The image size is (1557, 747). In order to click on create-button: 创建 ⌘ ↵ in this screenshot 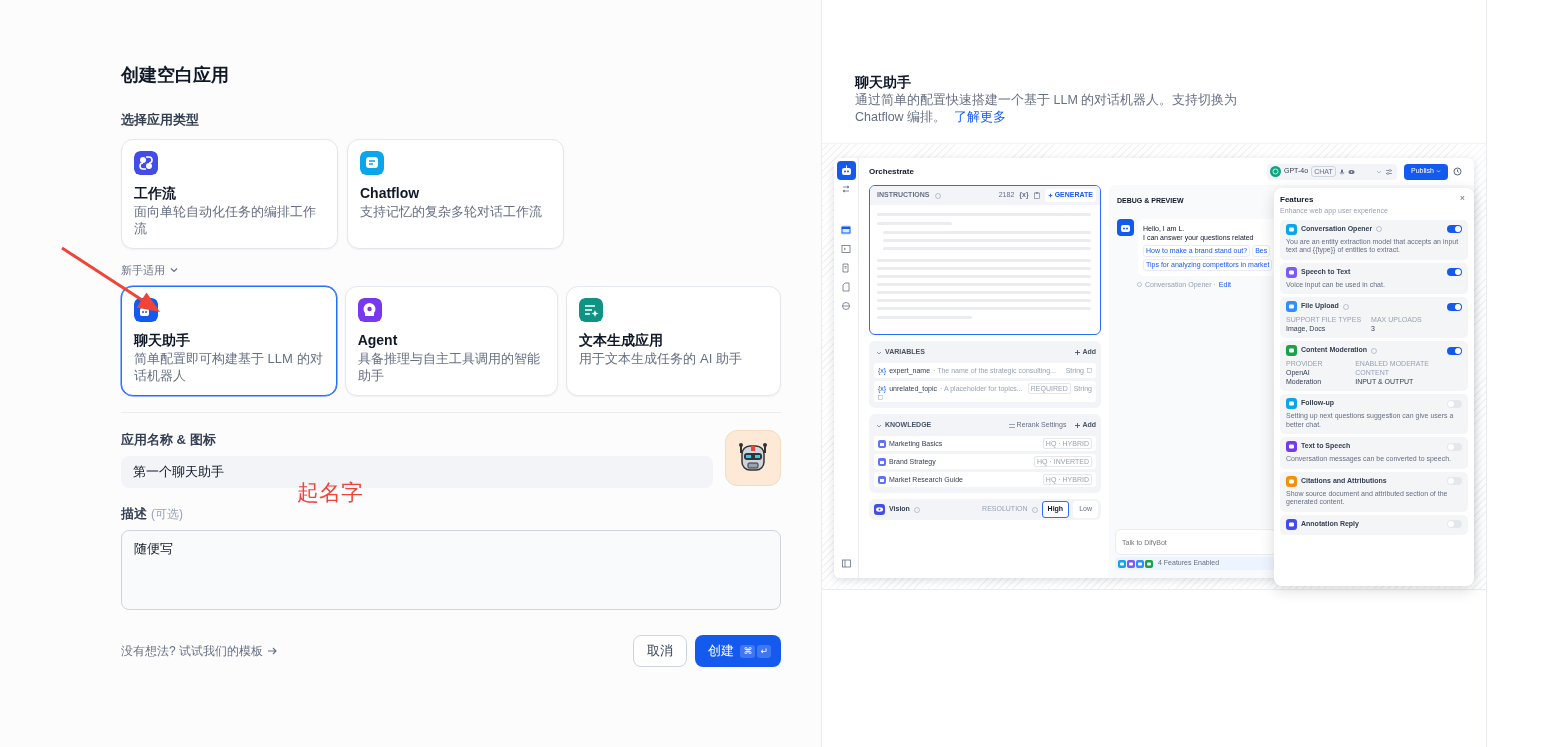, I will do `click(738, 651)`.